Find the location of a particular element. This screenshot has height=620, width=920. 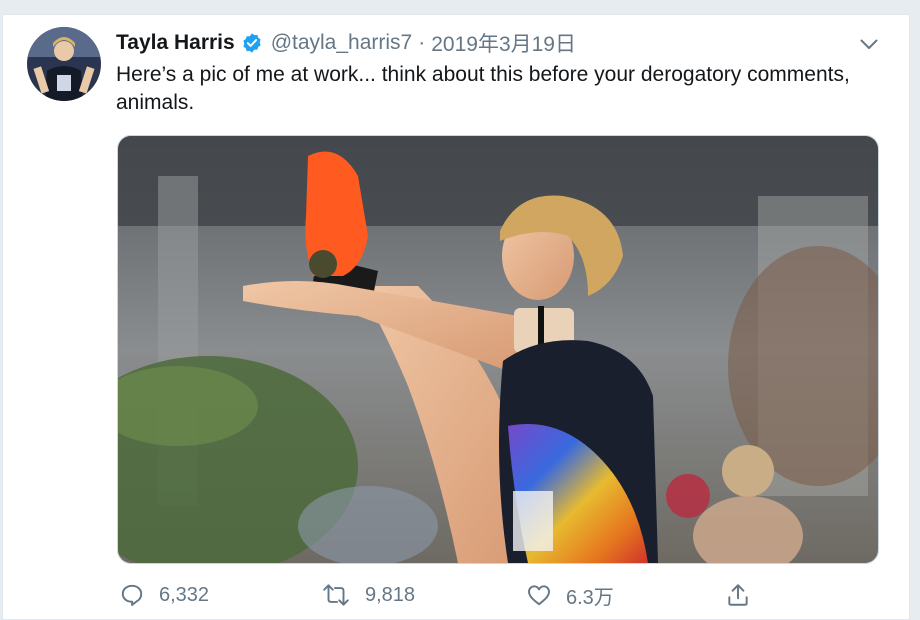

like-button: 6.3万 is located at coordinates (570, 595).